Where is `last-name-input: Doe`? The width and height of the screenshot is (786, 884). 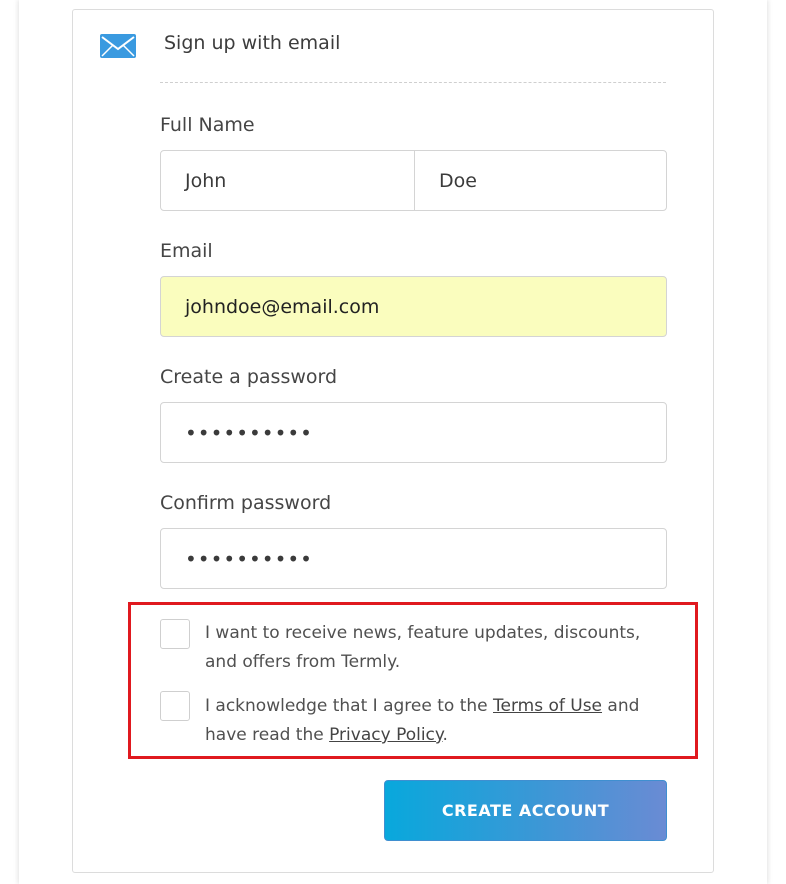 last-name-input: Doe is located at coordinates (540, 180).